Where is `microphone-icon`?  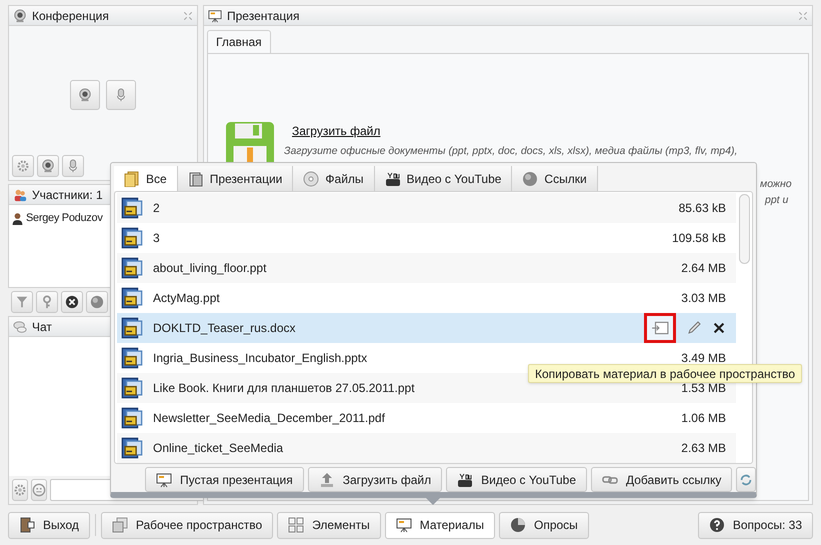
microphone-icon is located at coordinates (121, 95).